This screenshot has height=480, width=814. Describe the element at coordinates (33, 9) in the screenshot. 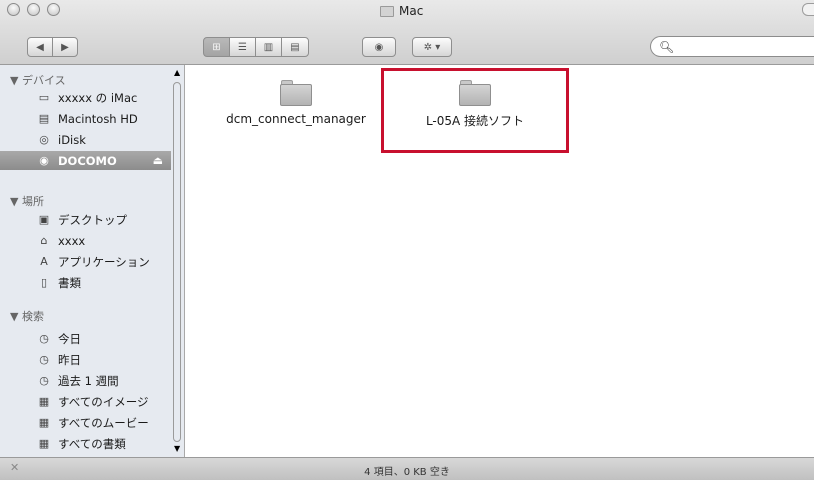

I see `minimize-button` at that location.